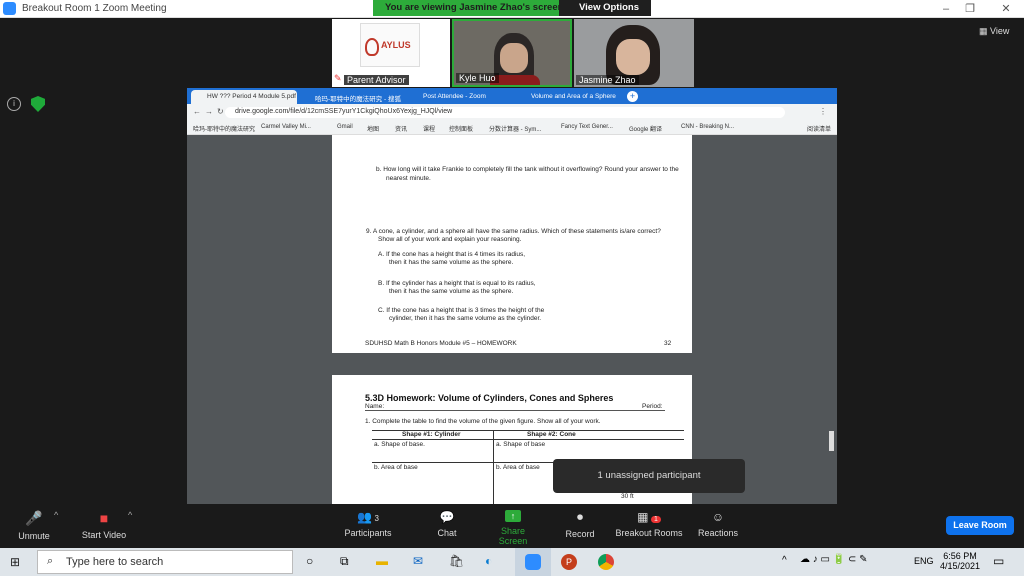 This screenshot has height=576, width=1024. Describe the element at coordinates (632, 96) in the screenshot. I see `new-tab-icon: +` at that location.